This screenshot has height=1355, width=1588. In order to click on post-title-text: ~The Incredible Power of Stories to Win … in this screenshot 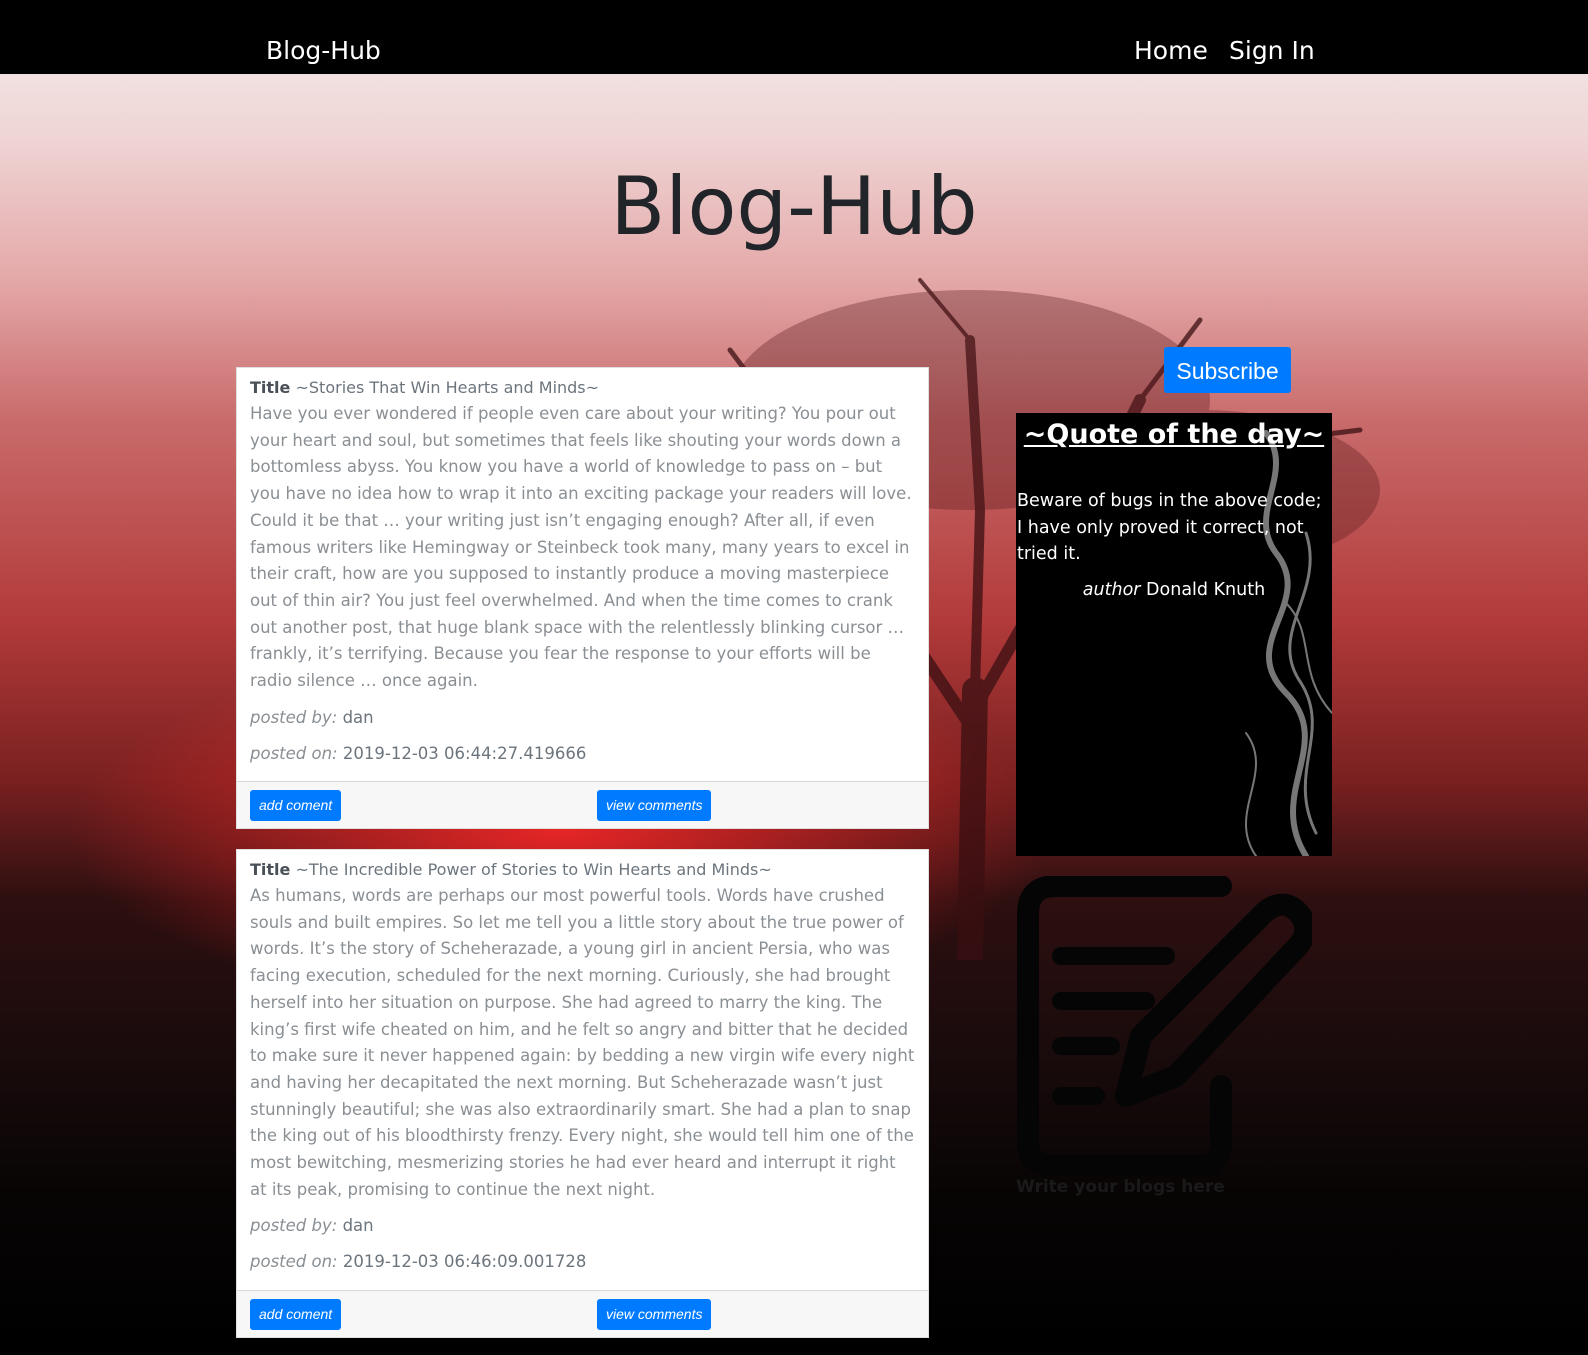, I will do `click(533, 869)`.